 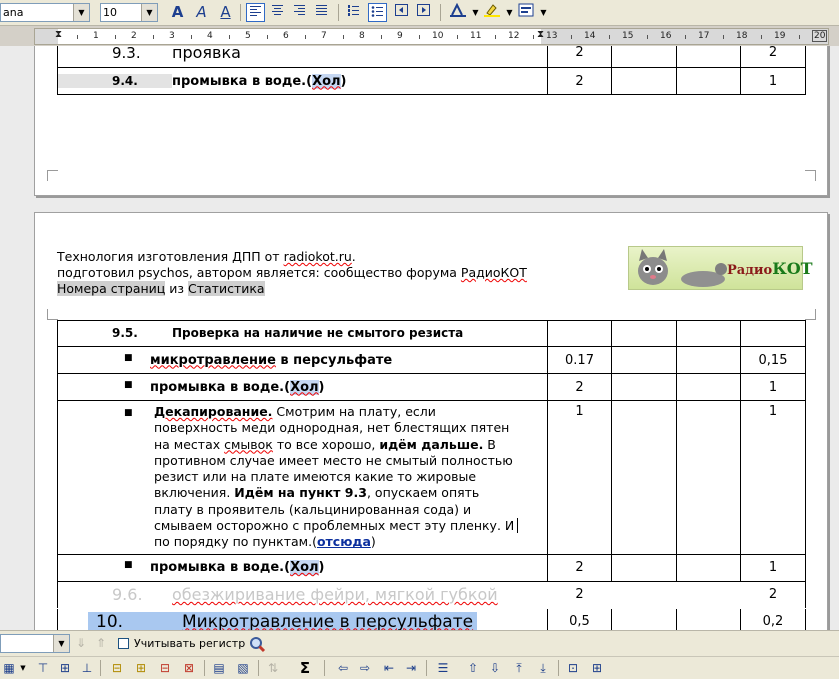 I want to click on arrow-left-icon: ⇦, so click(x=343, y=668).